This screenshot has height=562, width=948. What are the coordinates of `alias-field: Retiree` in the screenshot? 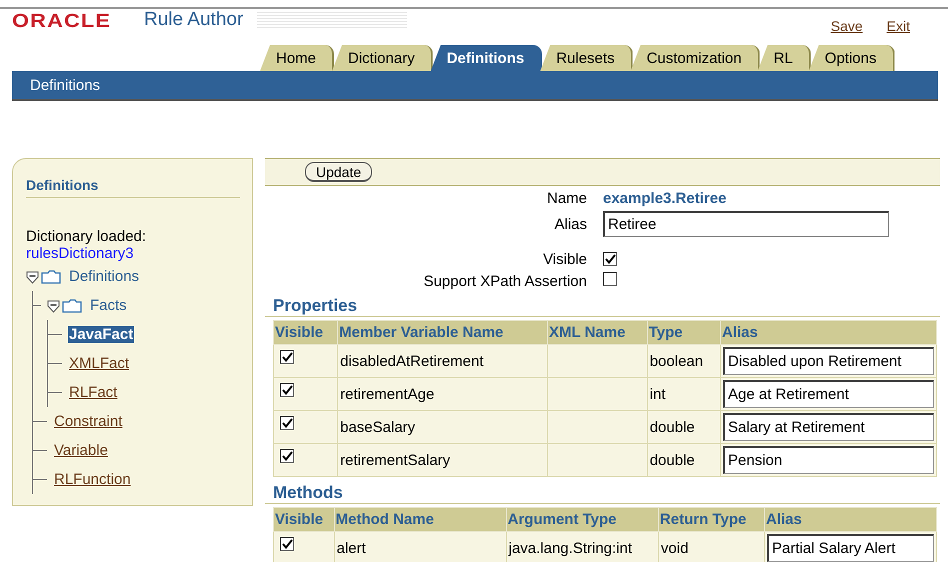 It's located at (746, 224).